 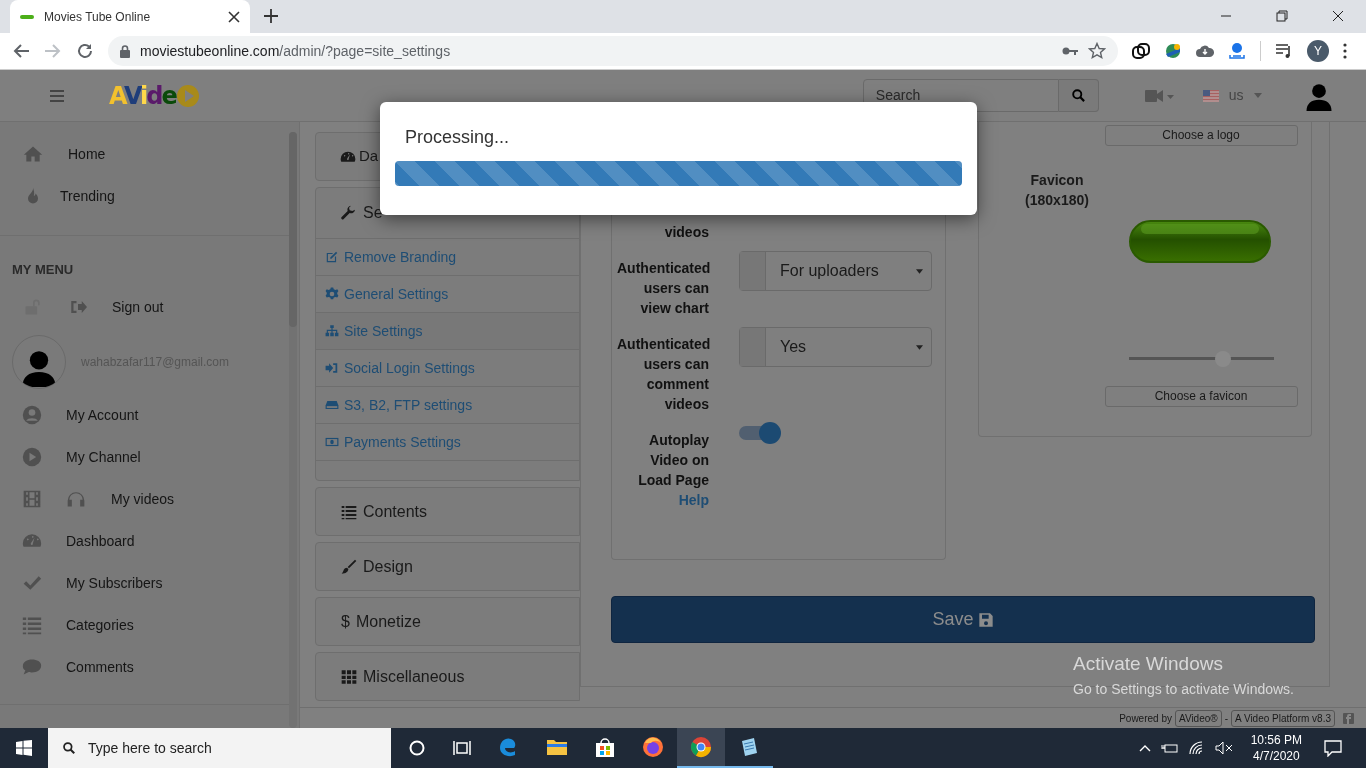 I want to click on settings-group-tab: Se, so click(x=373, y=213).